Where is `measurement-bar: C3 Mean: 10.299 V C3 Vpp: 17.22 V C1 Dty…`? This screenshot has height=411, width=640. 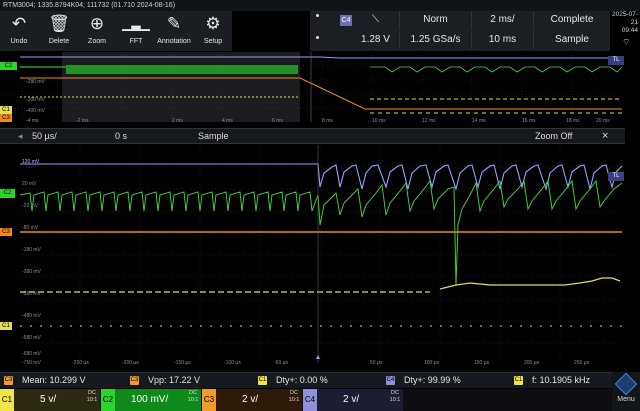 measurement-bar: C3 Mean: 10.299 V C3 Vpp: 17.22 V C1 Dty… is located at coordinates (320, 380).